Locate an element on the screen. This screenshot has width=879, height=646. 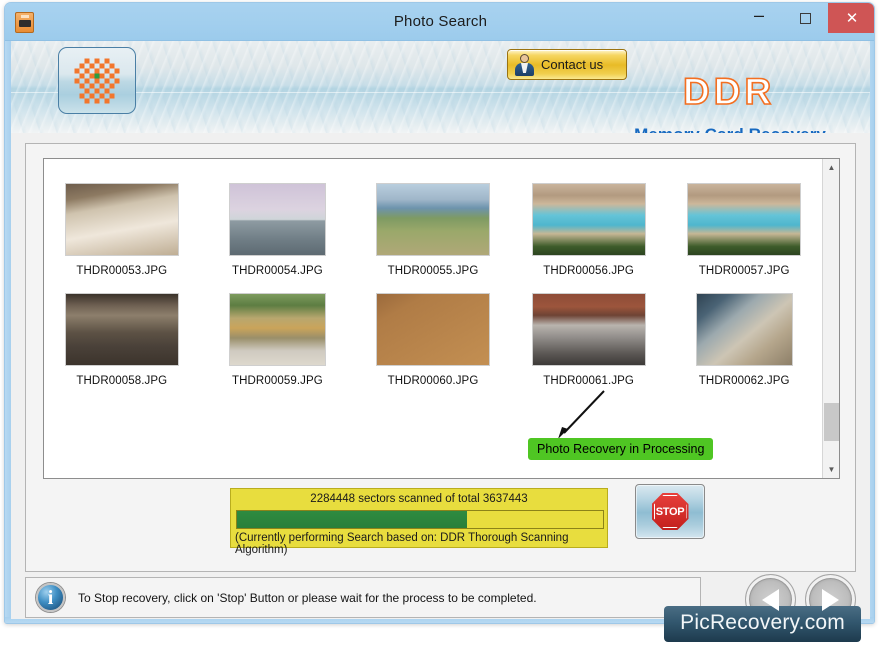
checkered-flower-logo is located at coordinates (97, 80).